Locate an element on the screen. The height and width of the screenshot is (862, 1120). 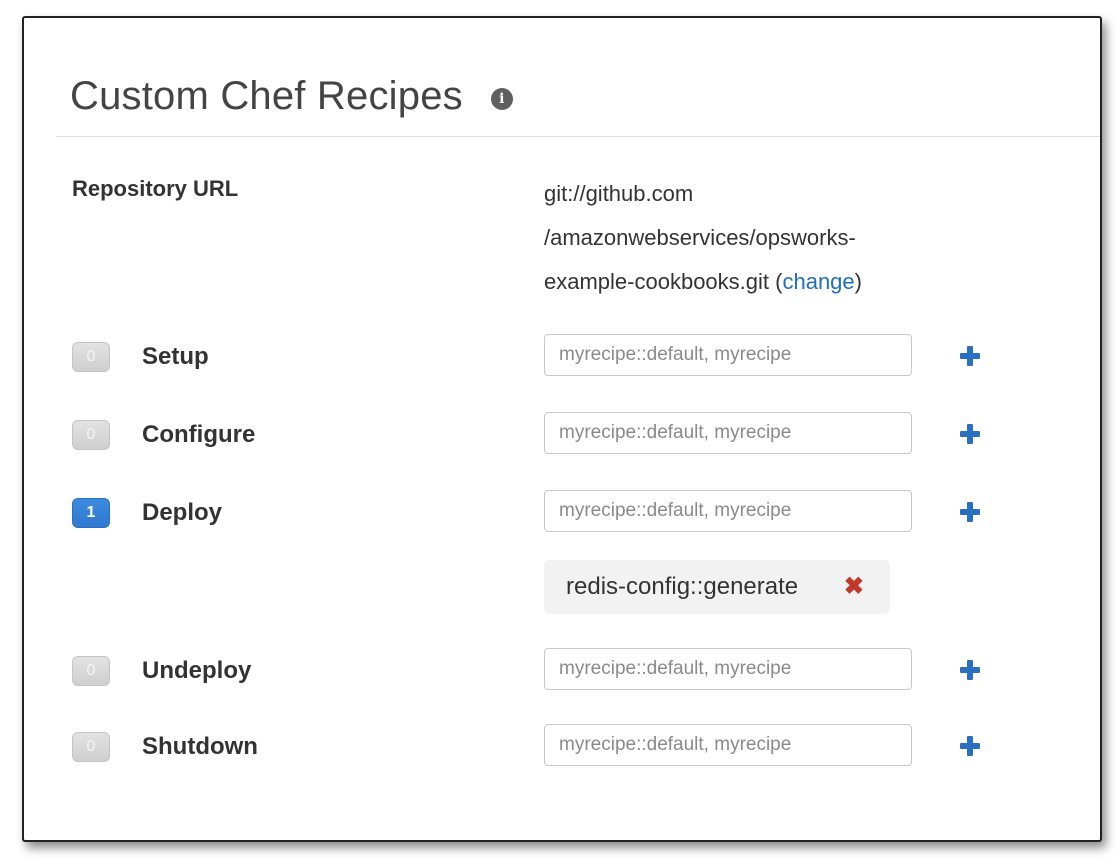
add-deploy-recipe-plus-icon is located at coordinates (970, 512).